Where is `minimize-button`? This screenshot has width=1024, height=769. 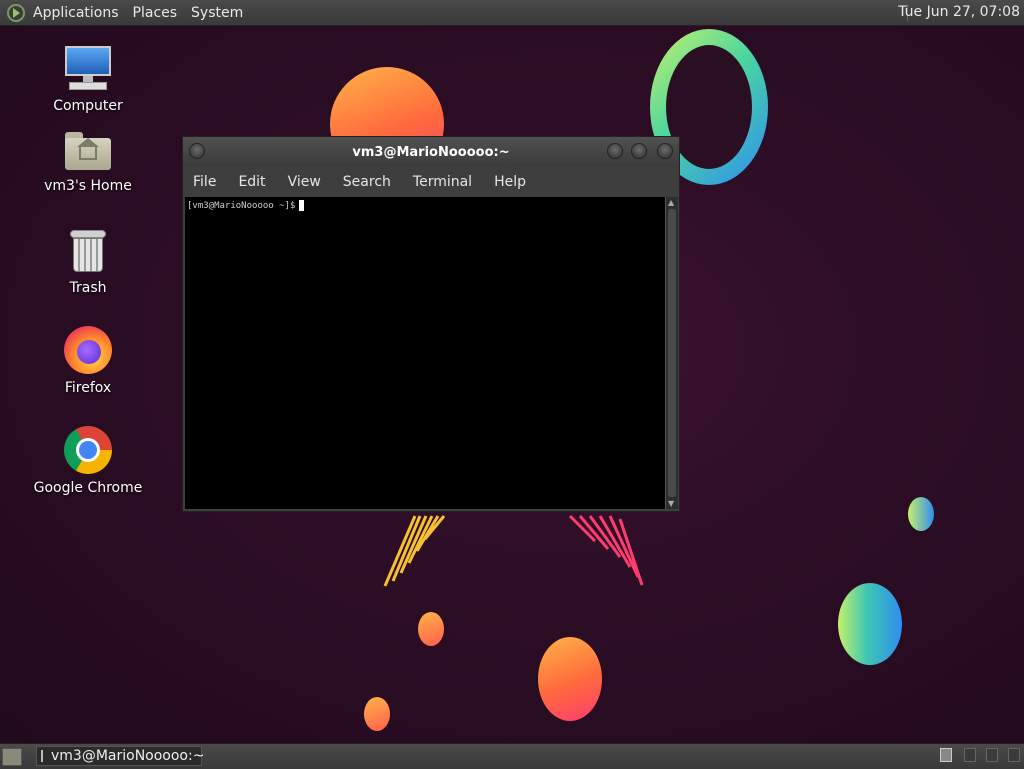
minimize-button is located at coordinates (615, 151).